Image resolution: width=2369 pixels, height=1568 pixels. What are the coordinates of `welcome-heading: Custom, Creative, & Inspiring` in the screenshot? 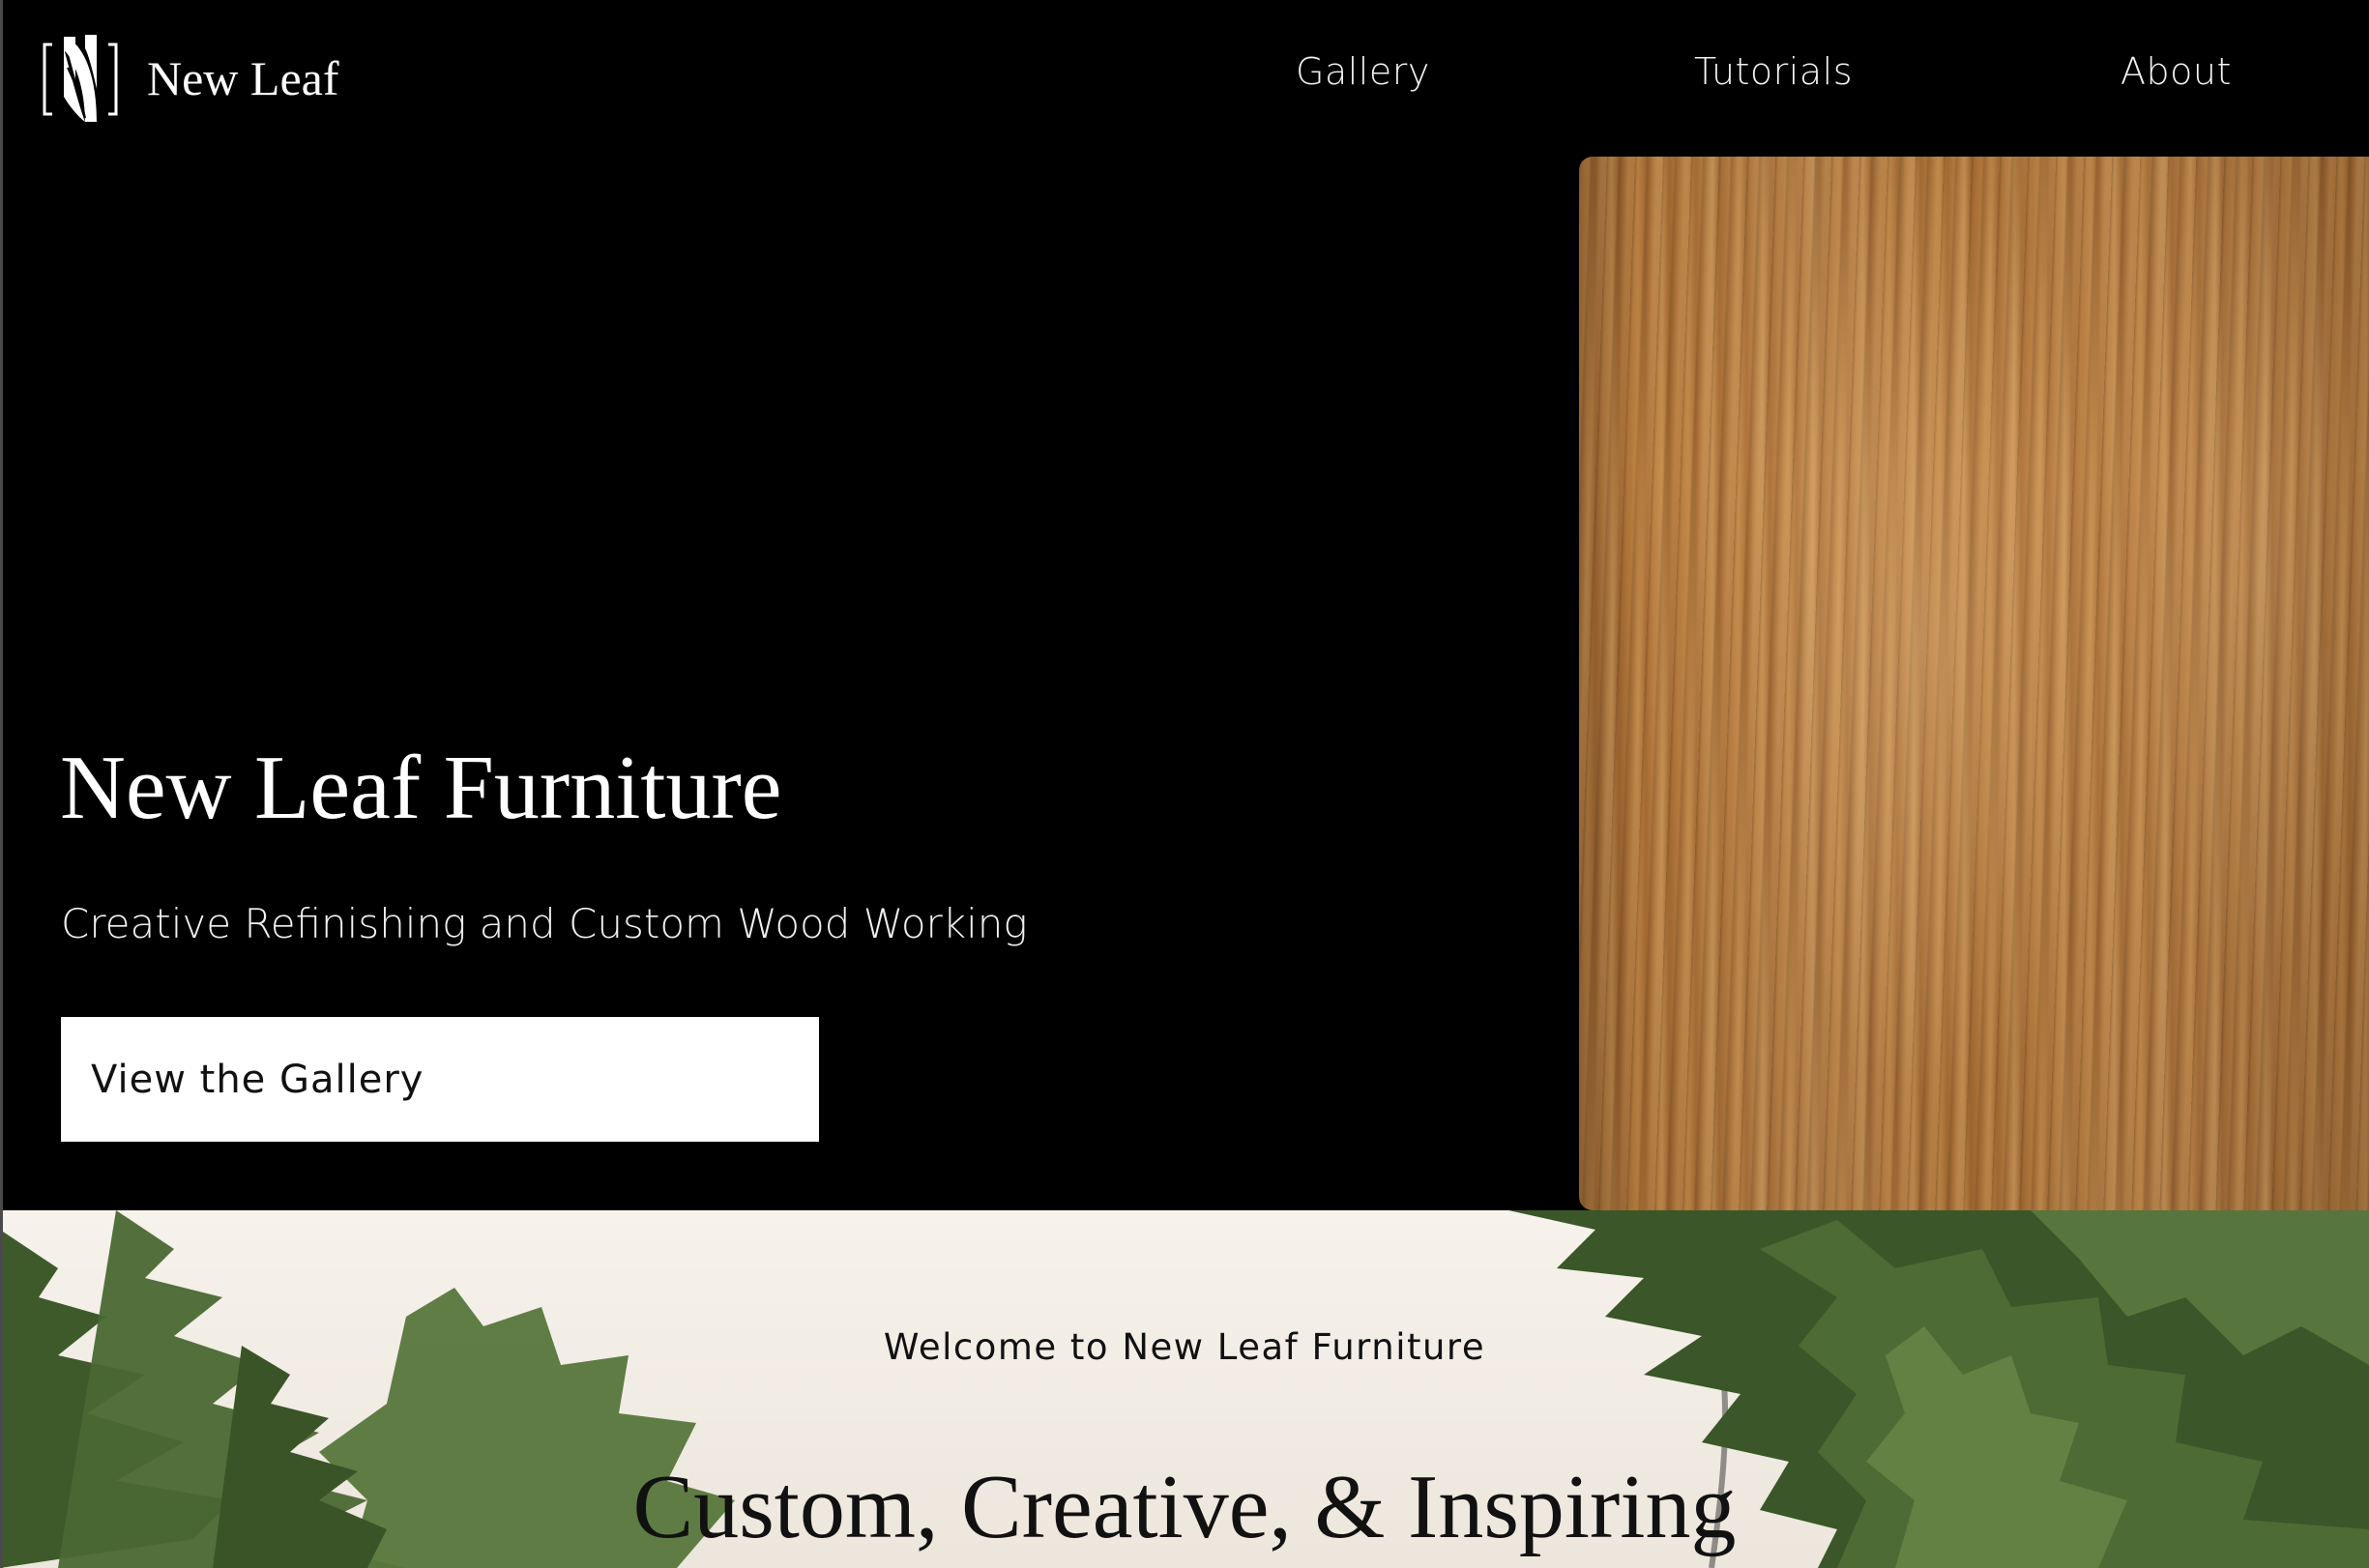 It's located at (1184, 1507).